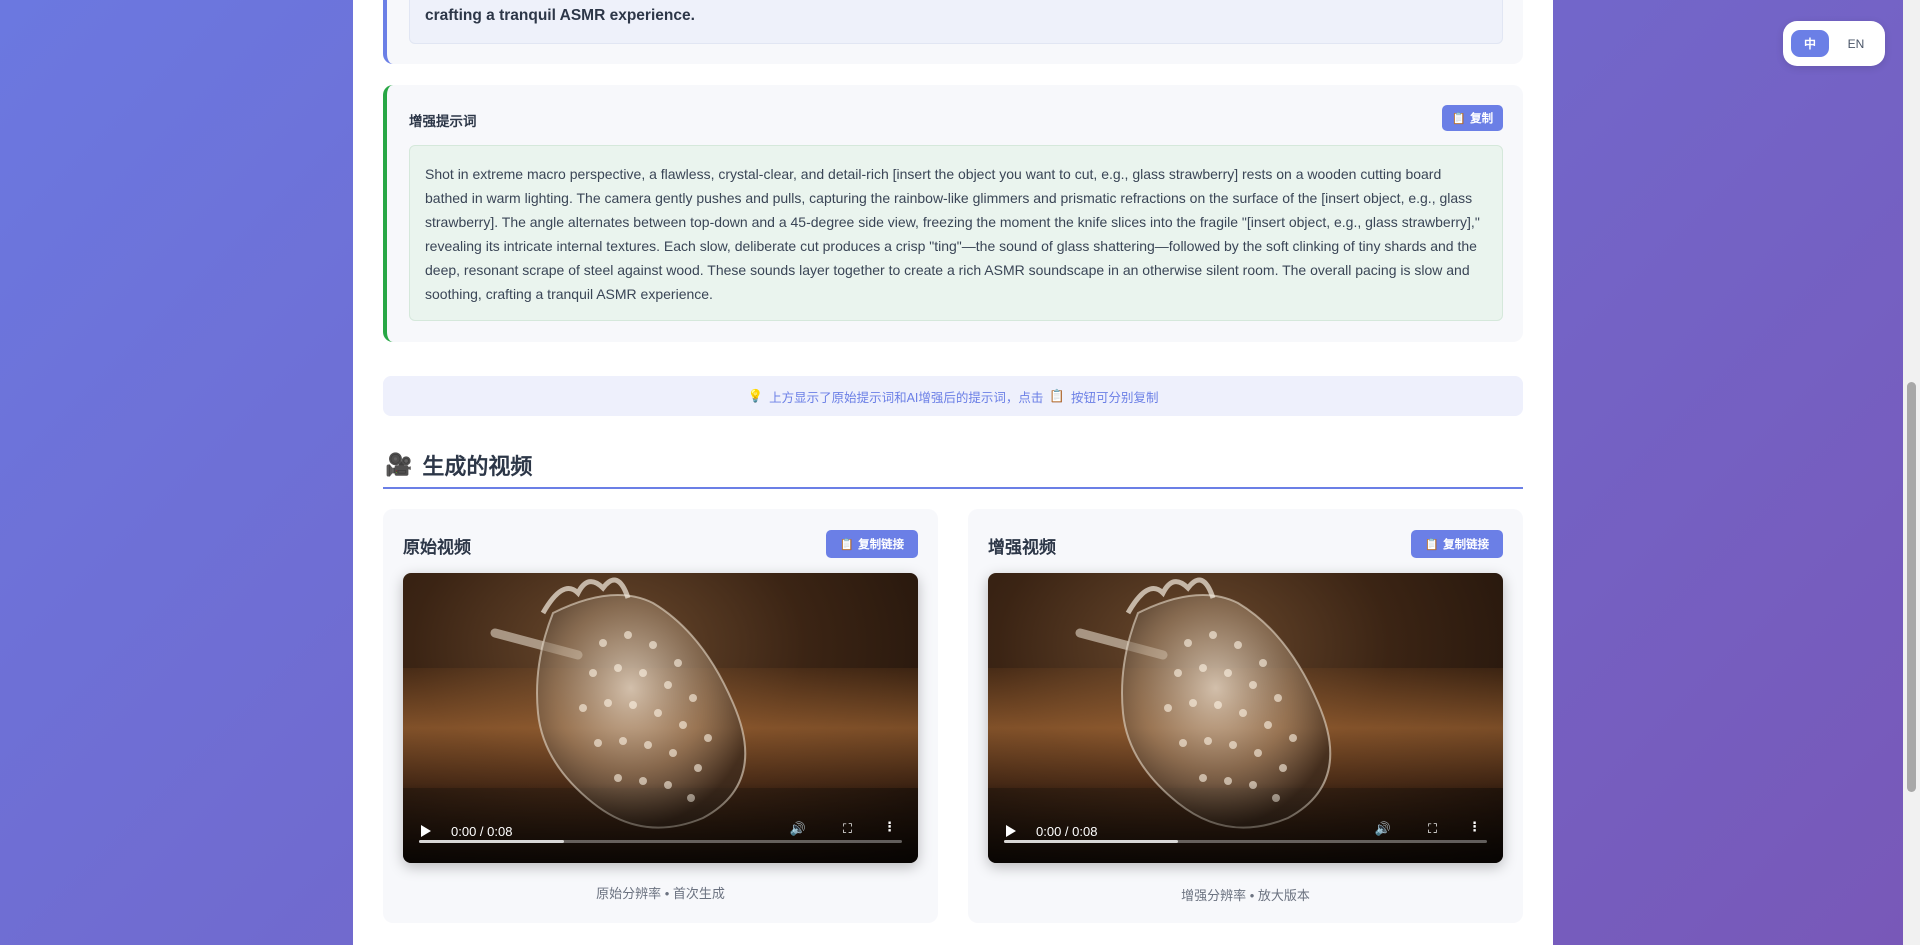  I want to click on hint-text-before: 上方显示了原始提示词和AI增强后的提示词，点击, so click(906, 397).